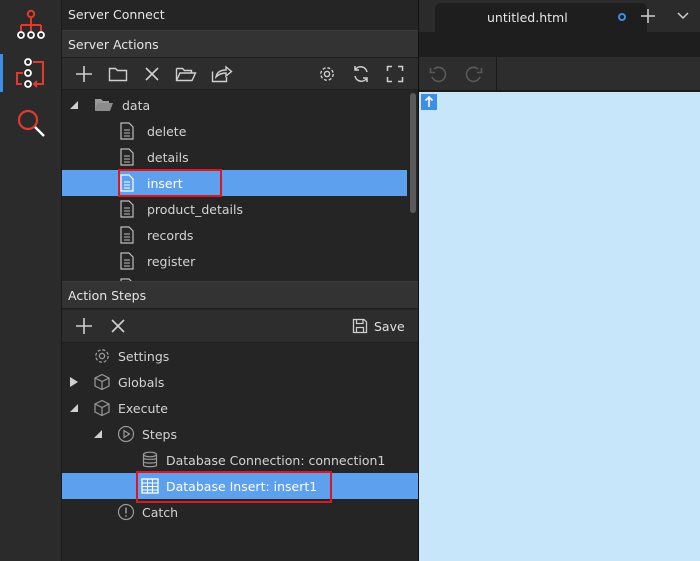 This screenshot has width=700, height=561. Describe the element at coordinates (648, 16) in the screenshot. I see `new-tab-icon` at that location.